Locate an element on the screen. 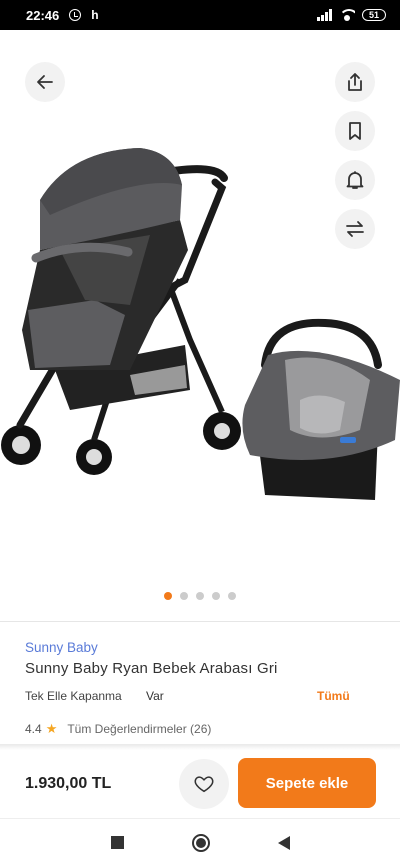 The height and width of the screenshot is (866, 400). heart-icon is located at coordinates (204, 784).